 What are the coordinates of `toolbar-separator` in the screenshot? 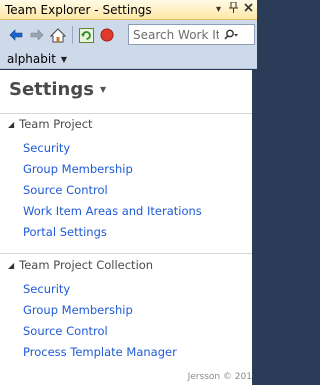 It's located at (72, 35).